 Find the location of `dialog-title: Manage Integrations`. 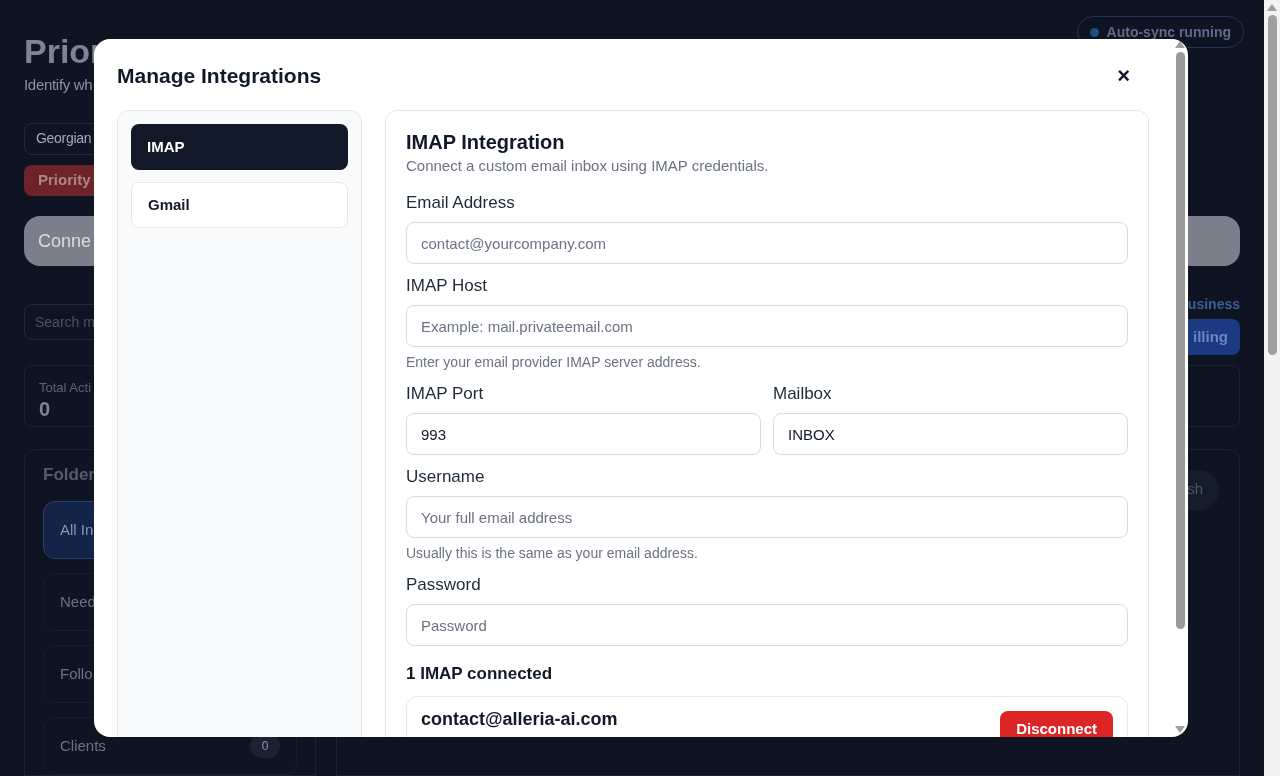

dialog-title: Manage Integrations is located at coordinates (219, 76).